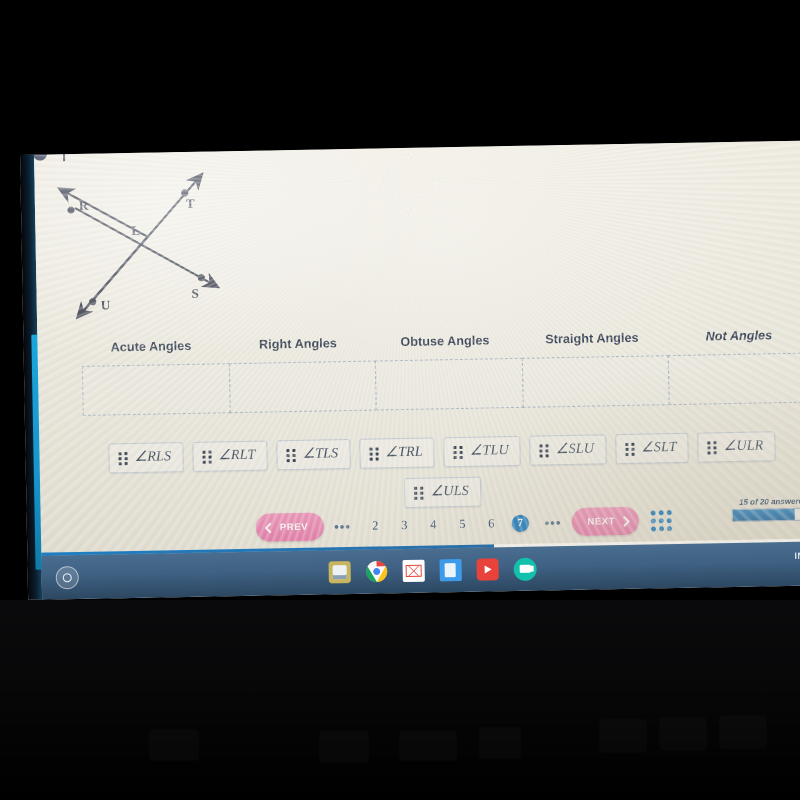 The height and width of the screenshot is (800, 800). I want to click on progress-bar-fill, so click(763, 514).